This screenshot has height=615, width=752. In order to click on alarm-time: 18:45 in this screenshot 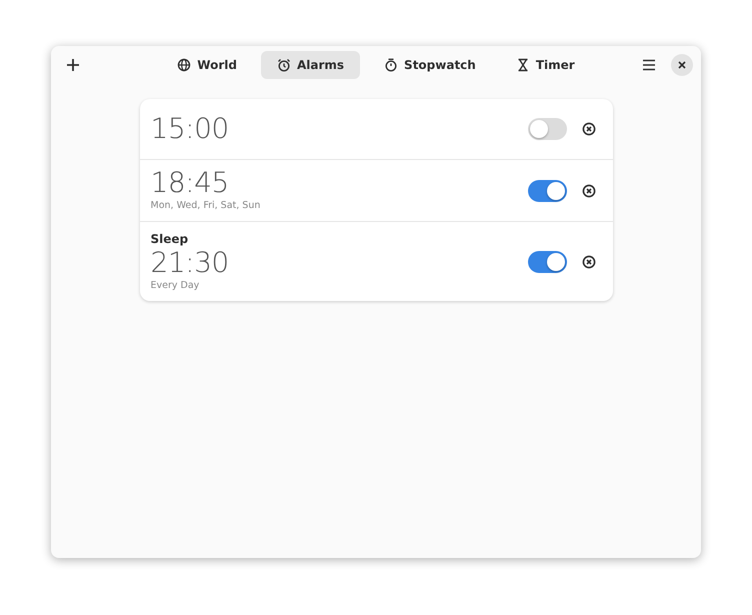, I will do `click(190, 183)`.